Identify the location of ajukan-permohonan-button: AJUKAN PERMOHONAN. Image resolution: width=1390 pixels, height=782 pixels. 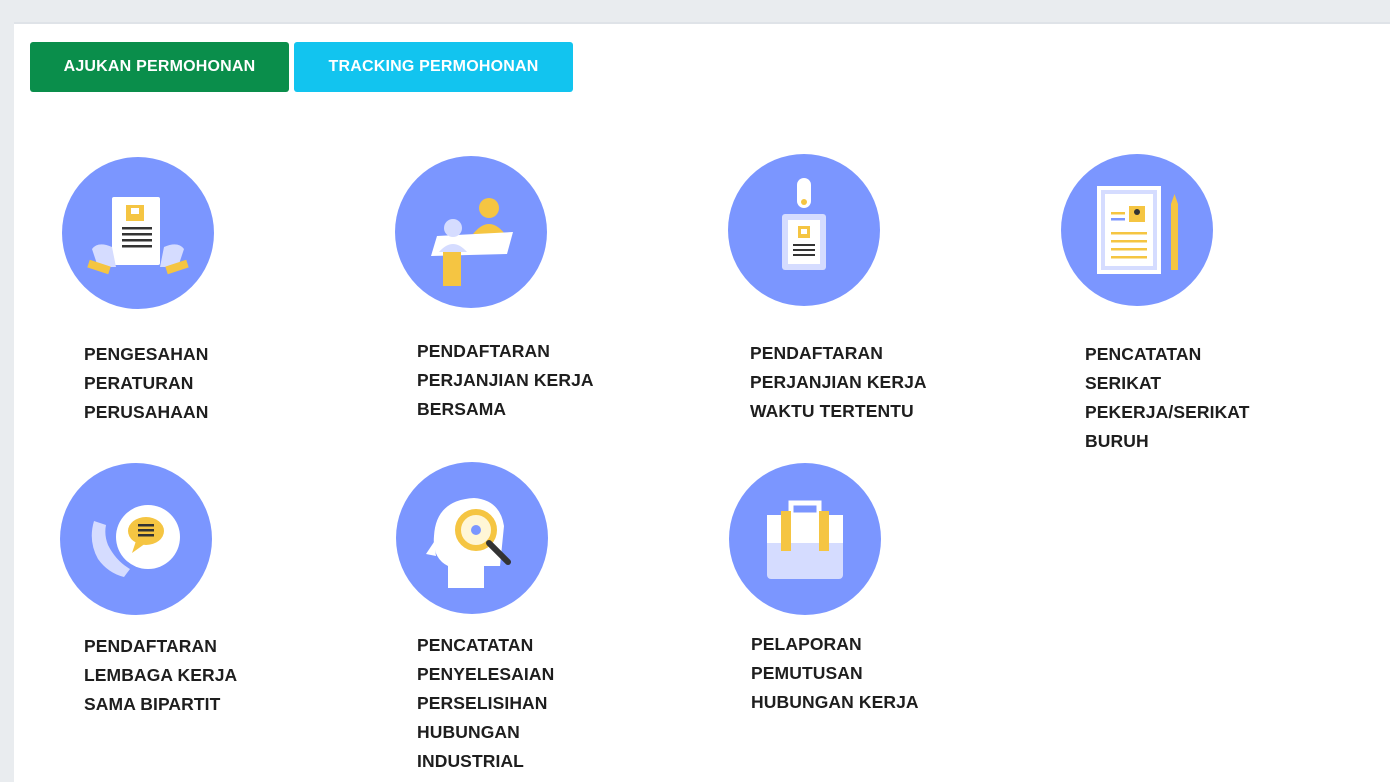
(159, 67).